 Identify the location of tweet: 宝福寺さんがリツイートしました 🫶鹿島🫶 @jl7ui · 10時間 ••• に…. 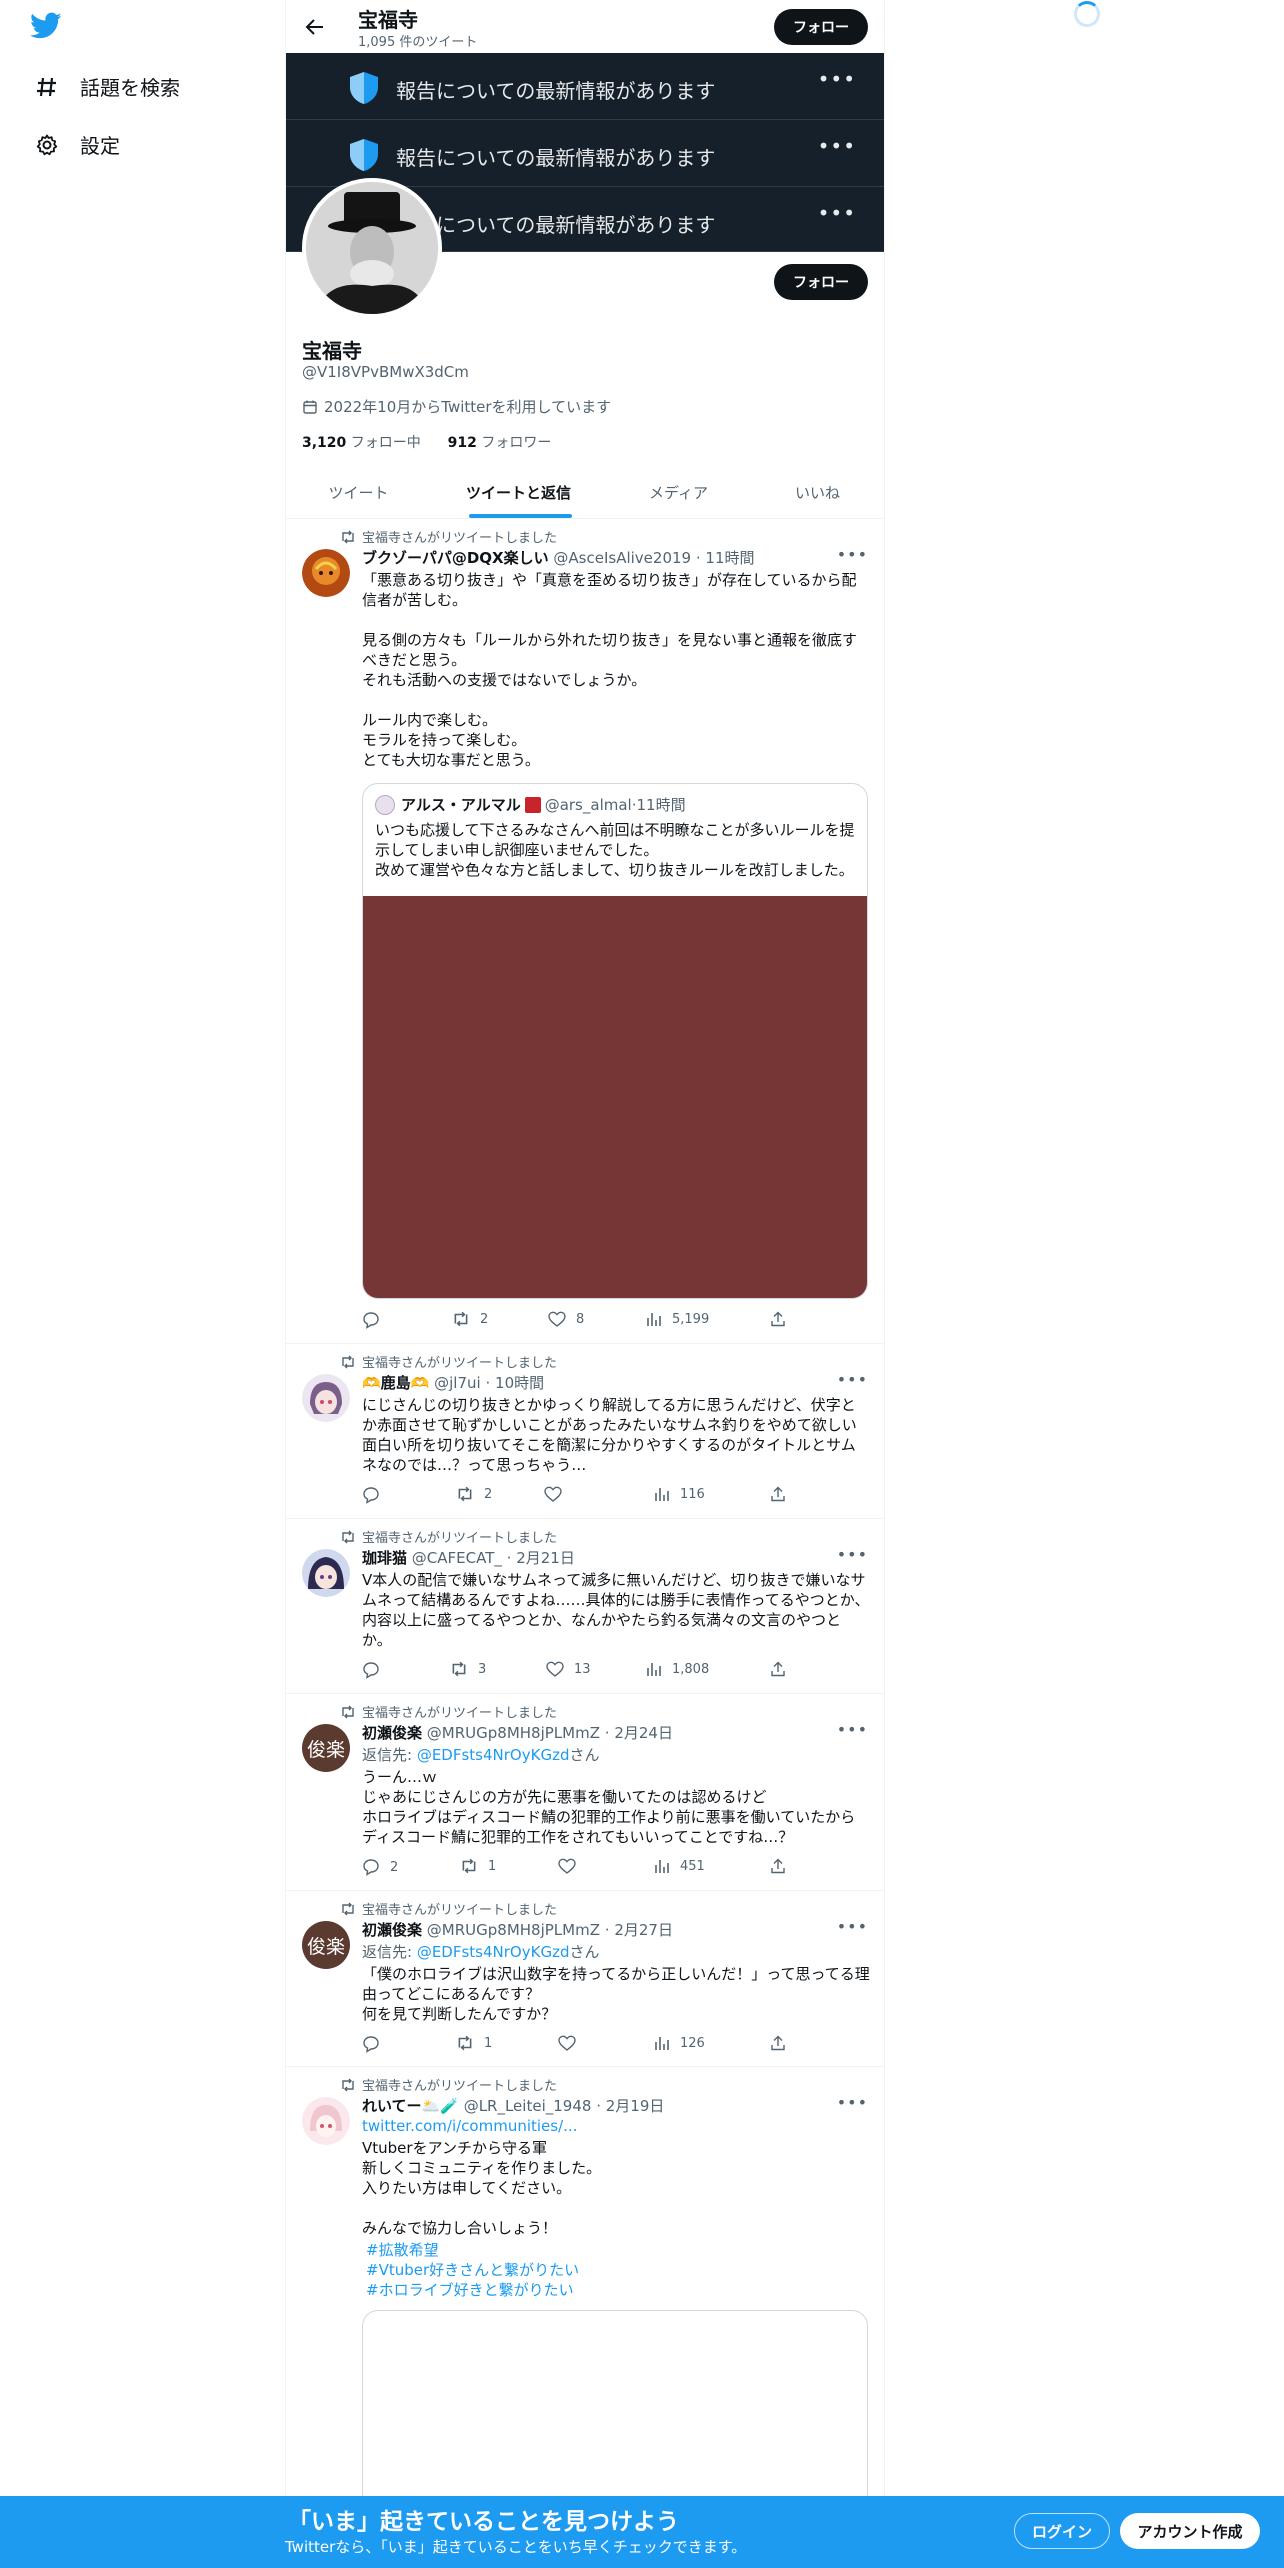
(585, 1431).